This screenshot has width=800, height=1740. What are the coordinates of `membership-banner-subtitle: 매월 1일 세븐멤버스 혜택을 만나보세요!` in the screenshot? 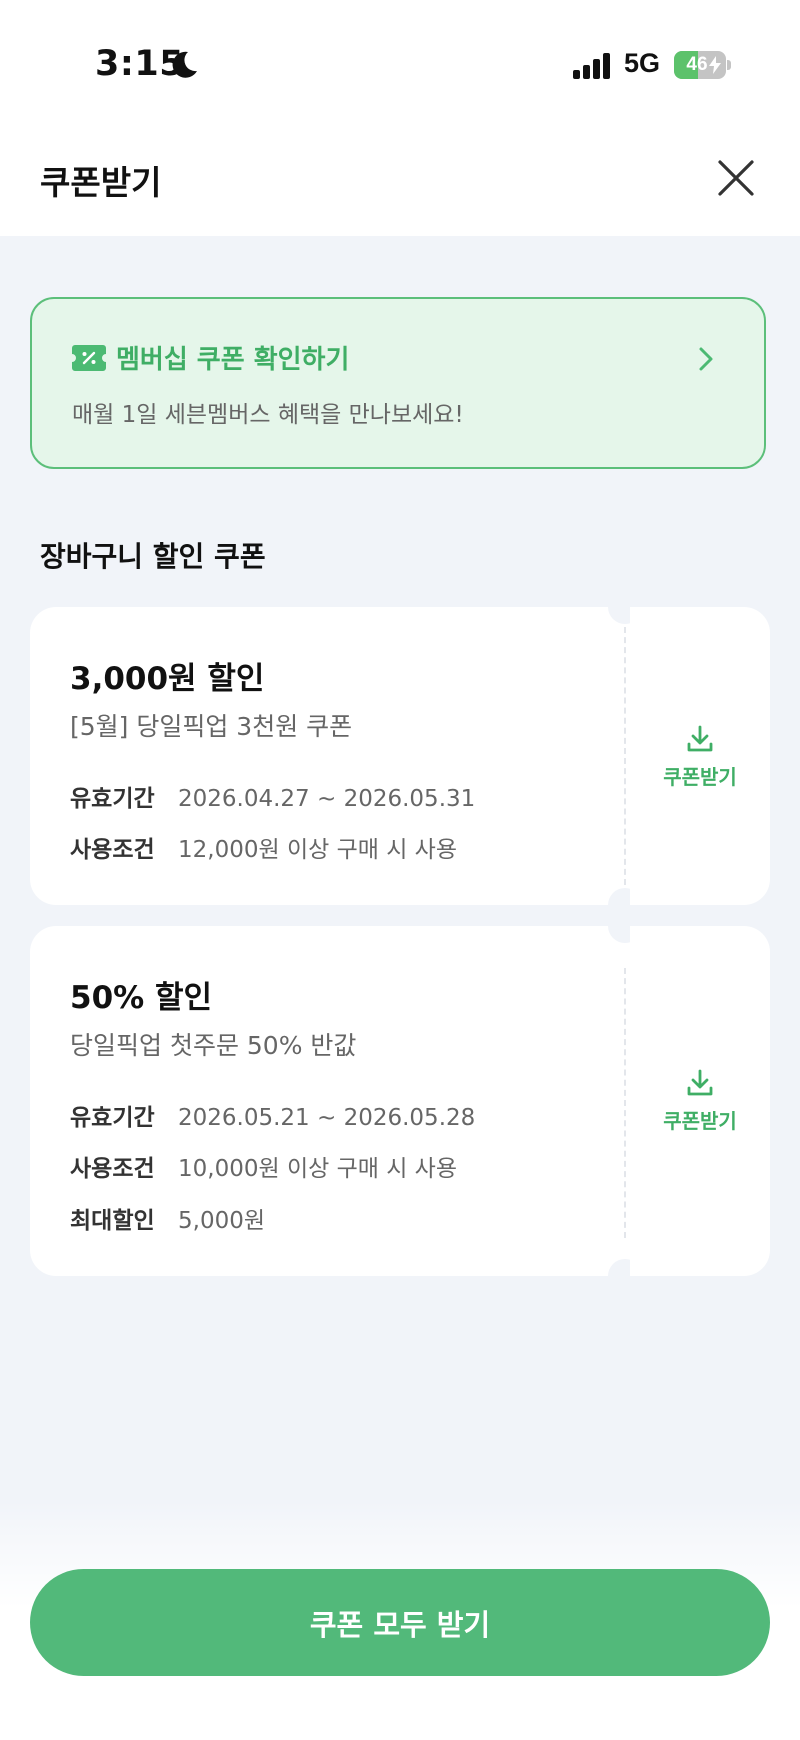 It's located at (268, 415).